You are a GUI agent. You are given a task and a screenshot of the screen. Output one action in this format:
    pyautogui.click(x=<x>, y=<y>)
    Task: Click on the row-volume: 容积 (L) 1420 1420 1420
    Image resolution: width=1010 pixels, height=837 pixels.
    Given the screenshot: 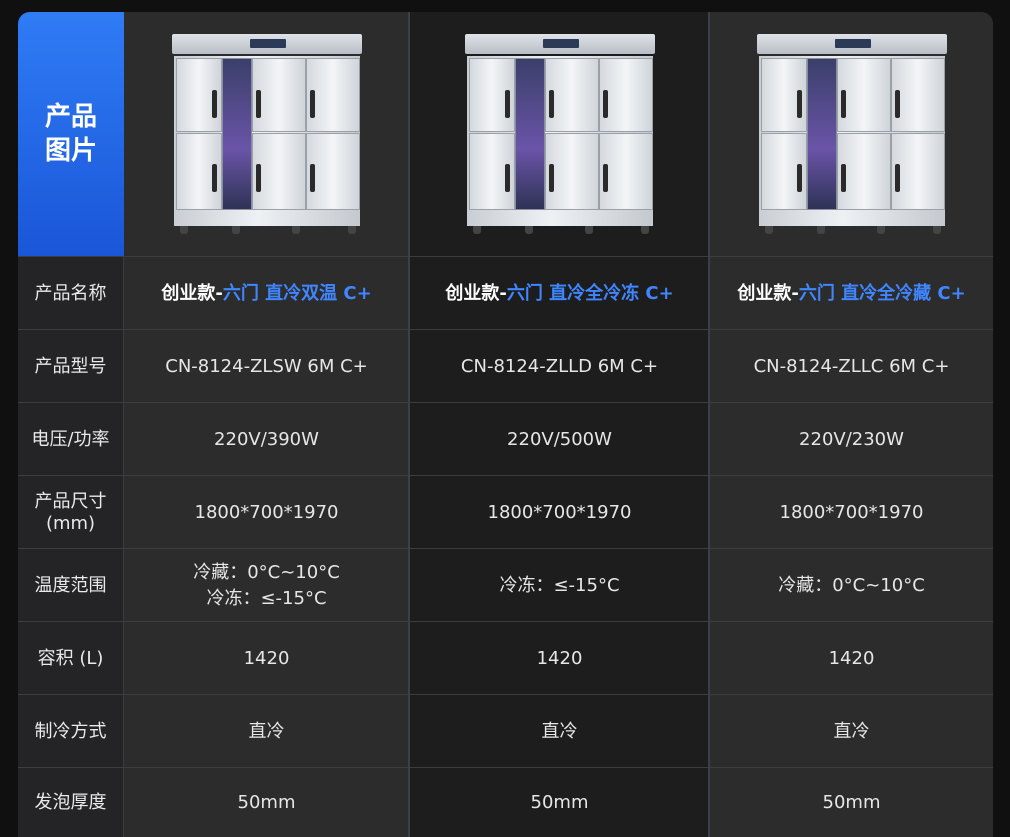 What is the action you would take?
    pyautogui.click(x=505, y=658)
    